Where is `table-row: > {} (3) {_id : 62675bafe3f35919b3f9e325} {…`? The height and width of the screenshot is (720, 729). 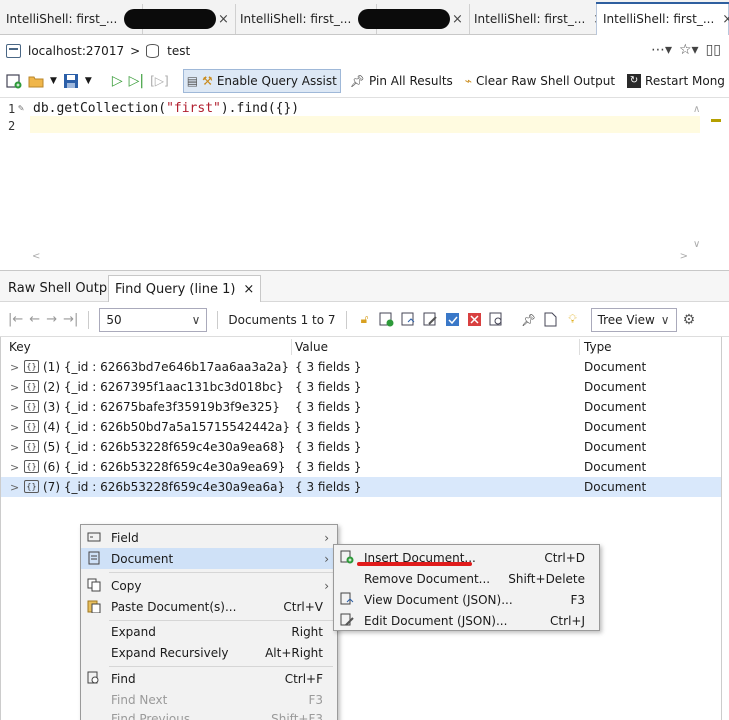 table-row: > {} (3) {_id : 62675bafe3f35919b3f9e325} {… is located at coordinates (361, 407).